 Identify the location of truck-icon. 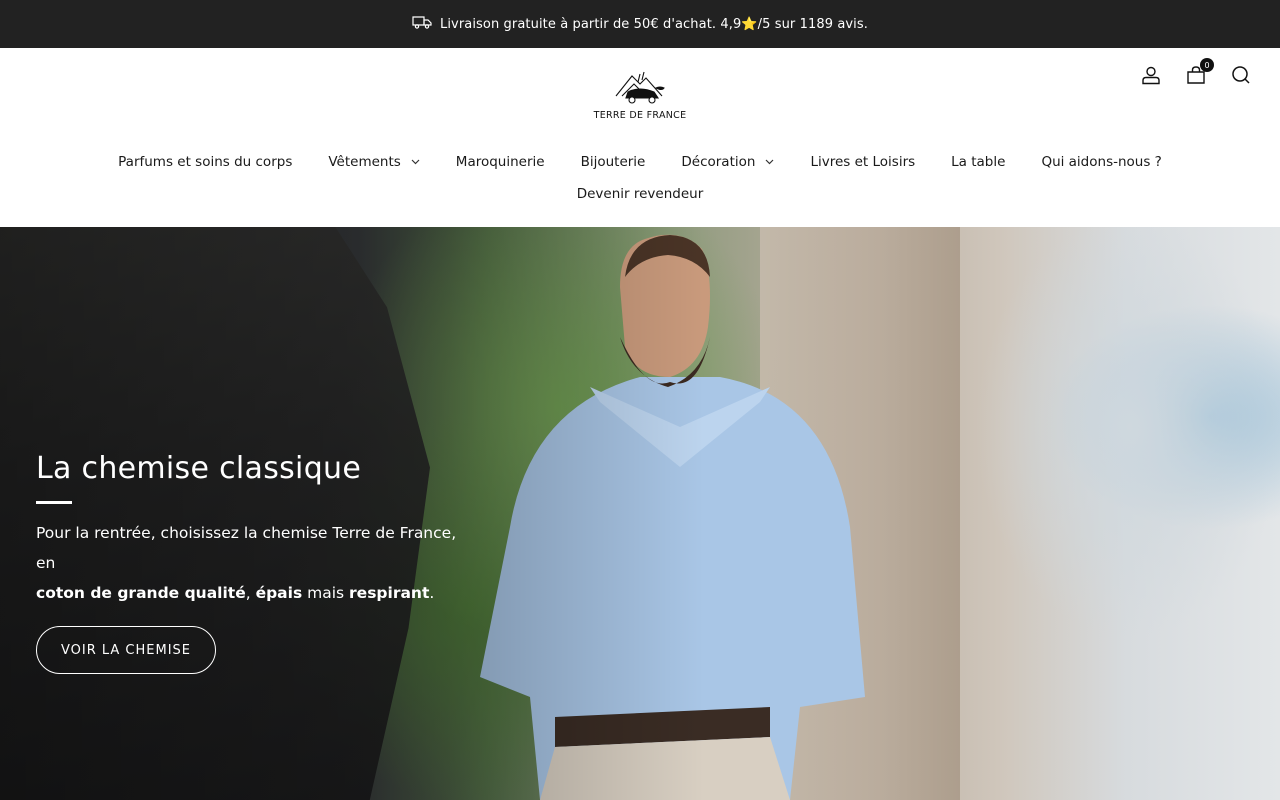
(422, 24).